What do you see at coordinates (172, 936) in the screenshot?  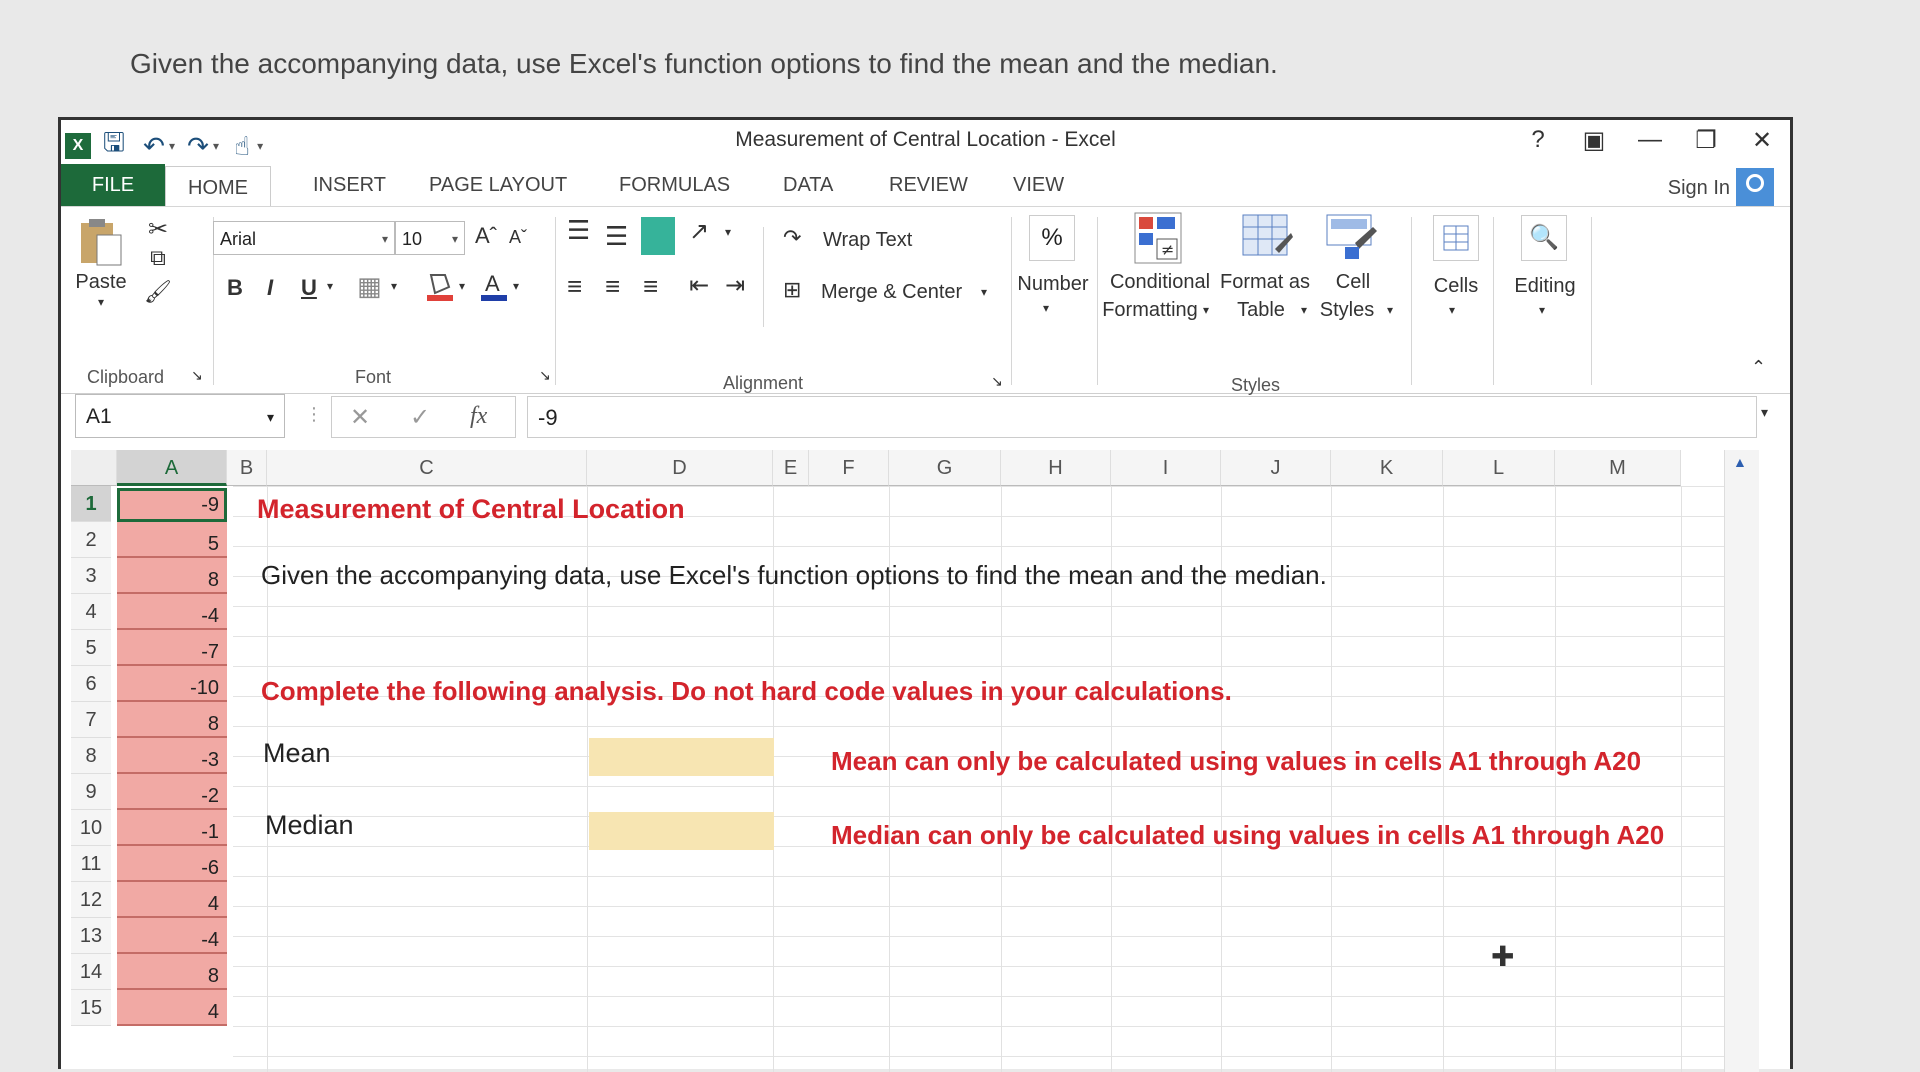 I see `cell-a13: -4` at bounding box center [172, 936].